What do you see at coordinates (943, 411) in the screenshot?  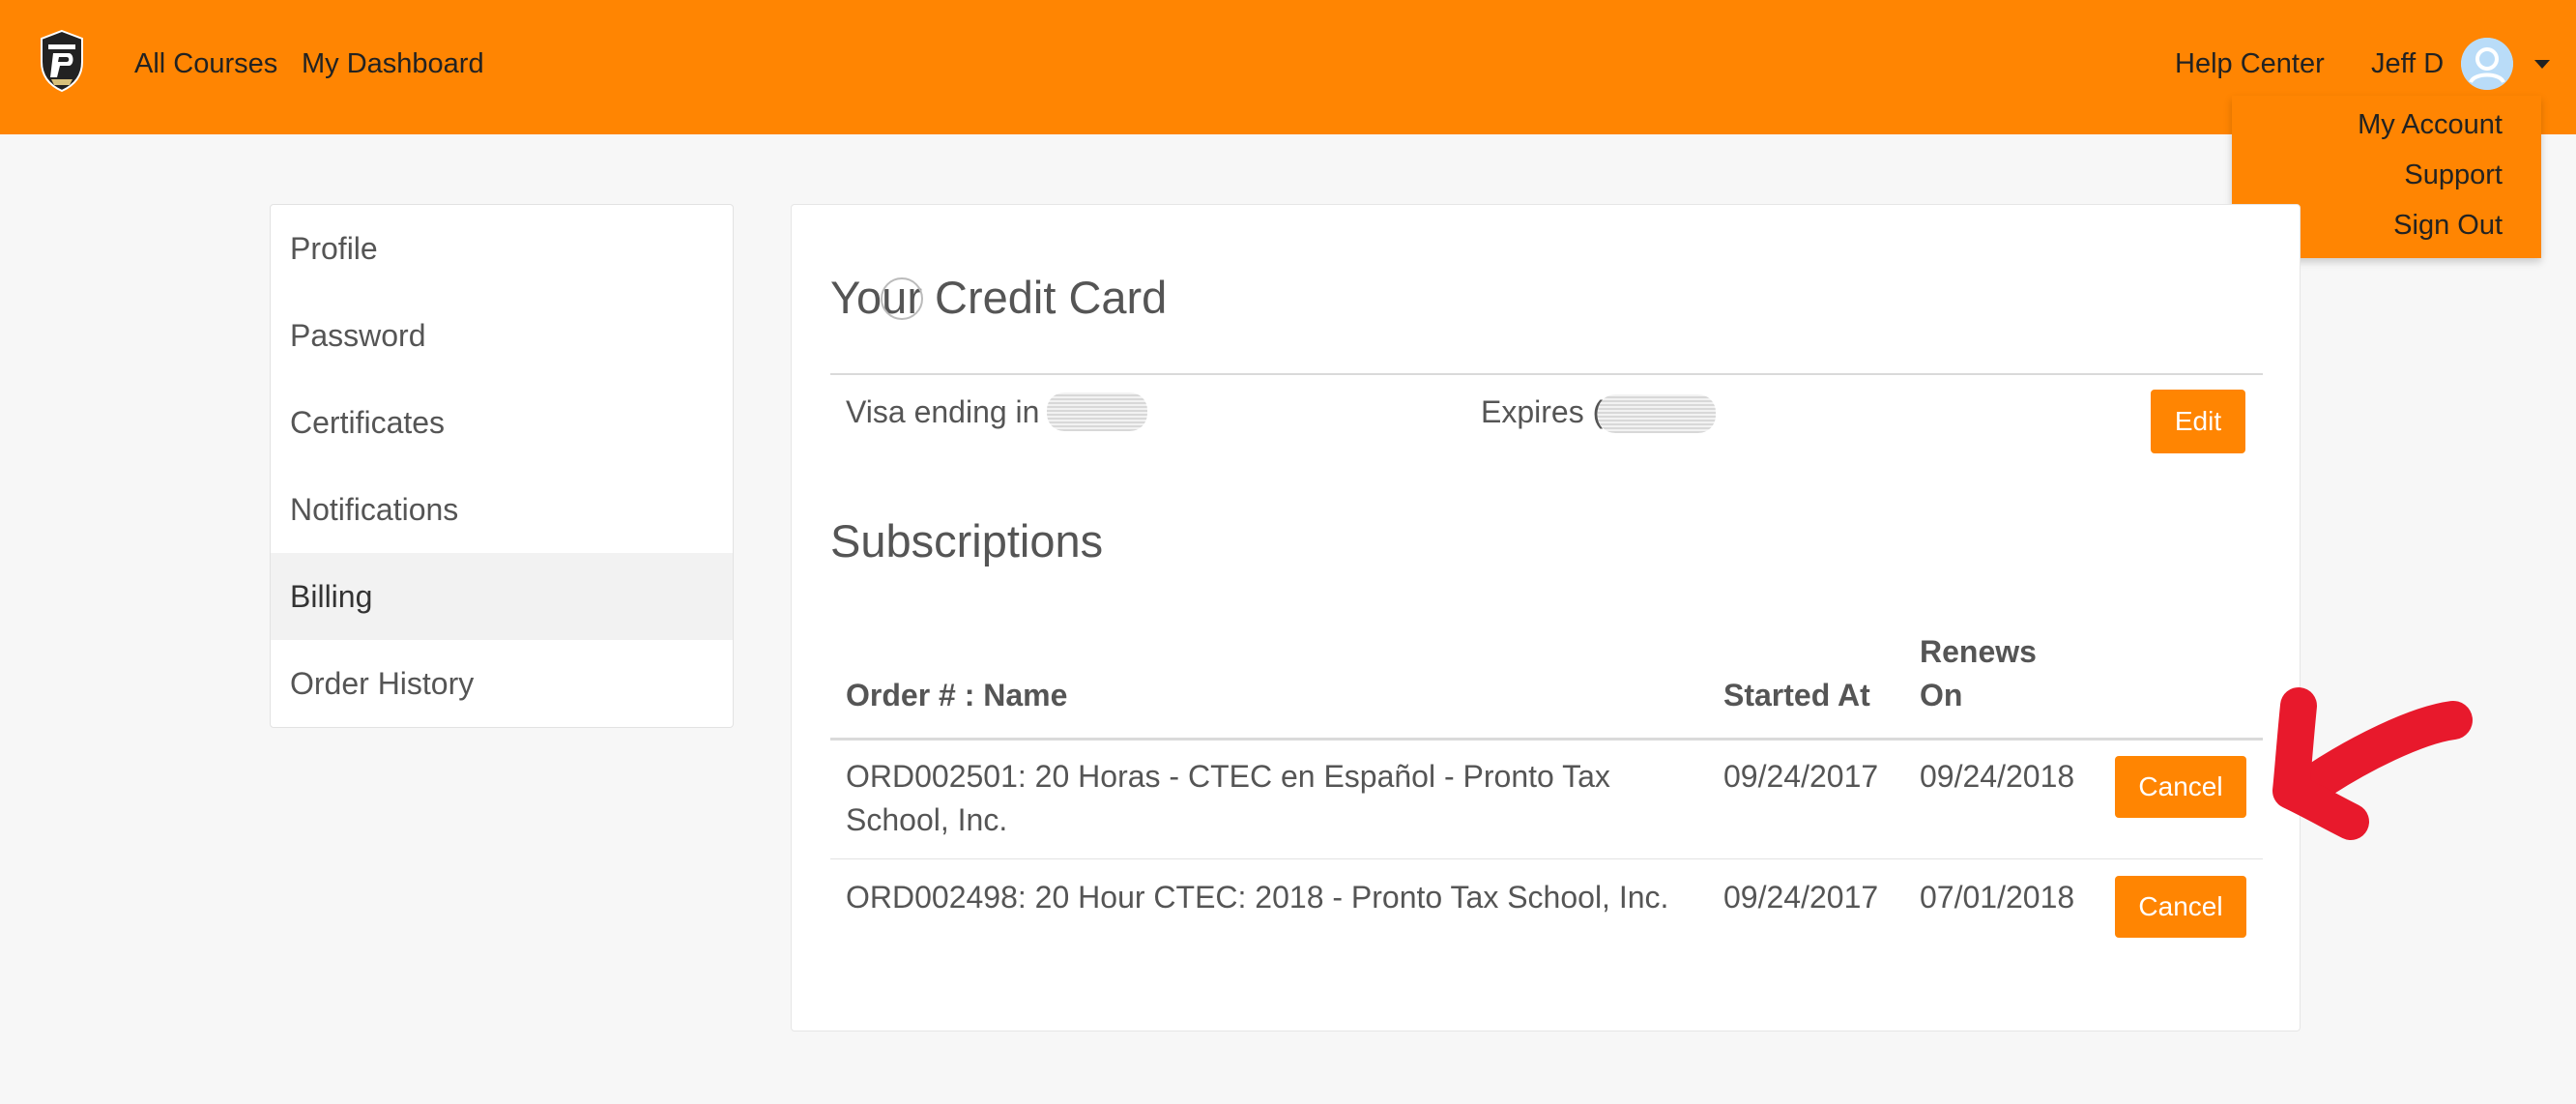 I see `card-ending-label: Visa ending in` at bounding box center [943, 411].